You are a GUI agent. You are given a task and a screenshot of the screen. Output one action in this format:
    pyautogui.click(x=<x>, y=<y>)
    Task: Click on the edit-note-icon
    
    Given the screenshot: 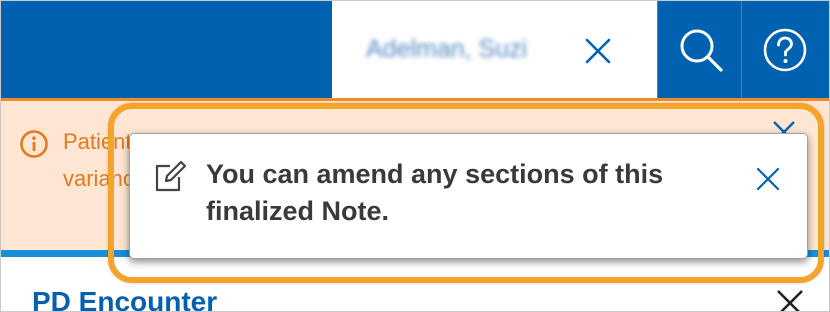 What is the action you would take?
    pyautogui.click(x=170, y=179)
    